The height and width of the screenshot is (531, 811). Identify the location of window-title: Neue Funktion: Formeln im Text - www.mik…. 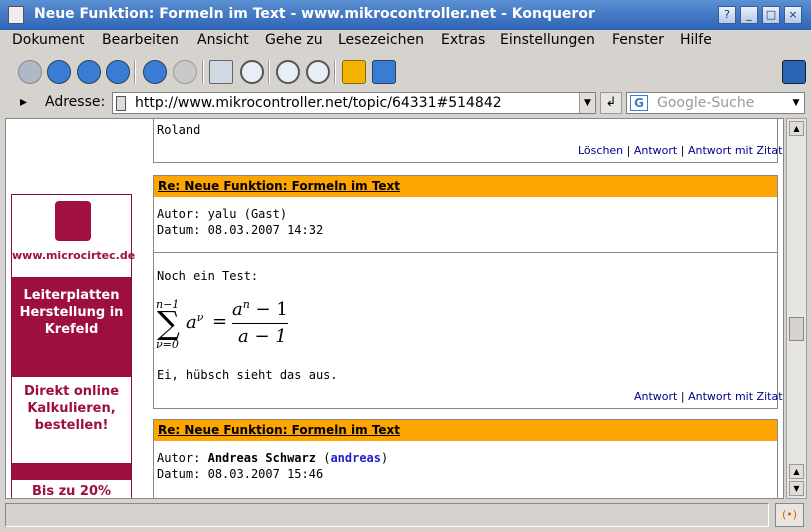
(314, 14).